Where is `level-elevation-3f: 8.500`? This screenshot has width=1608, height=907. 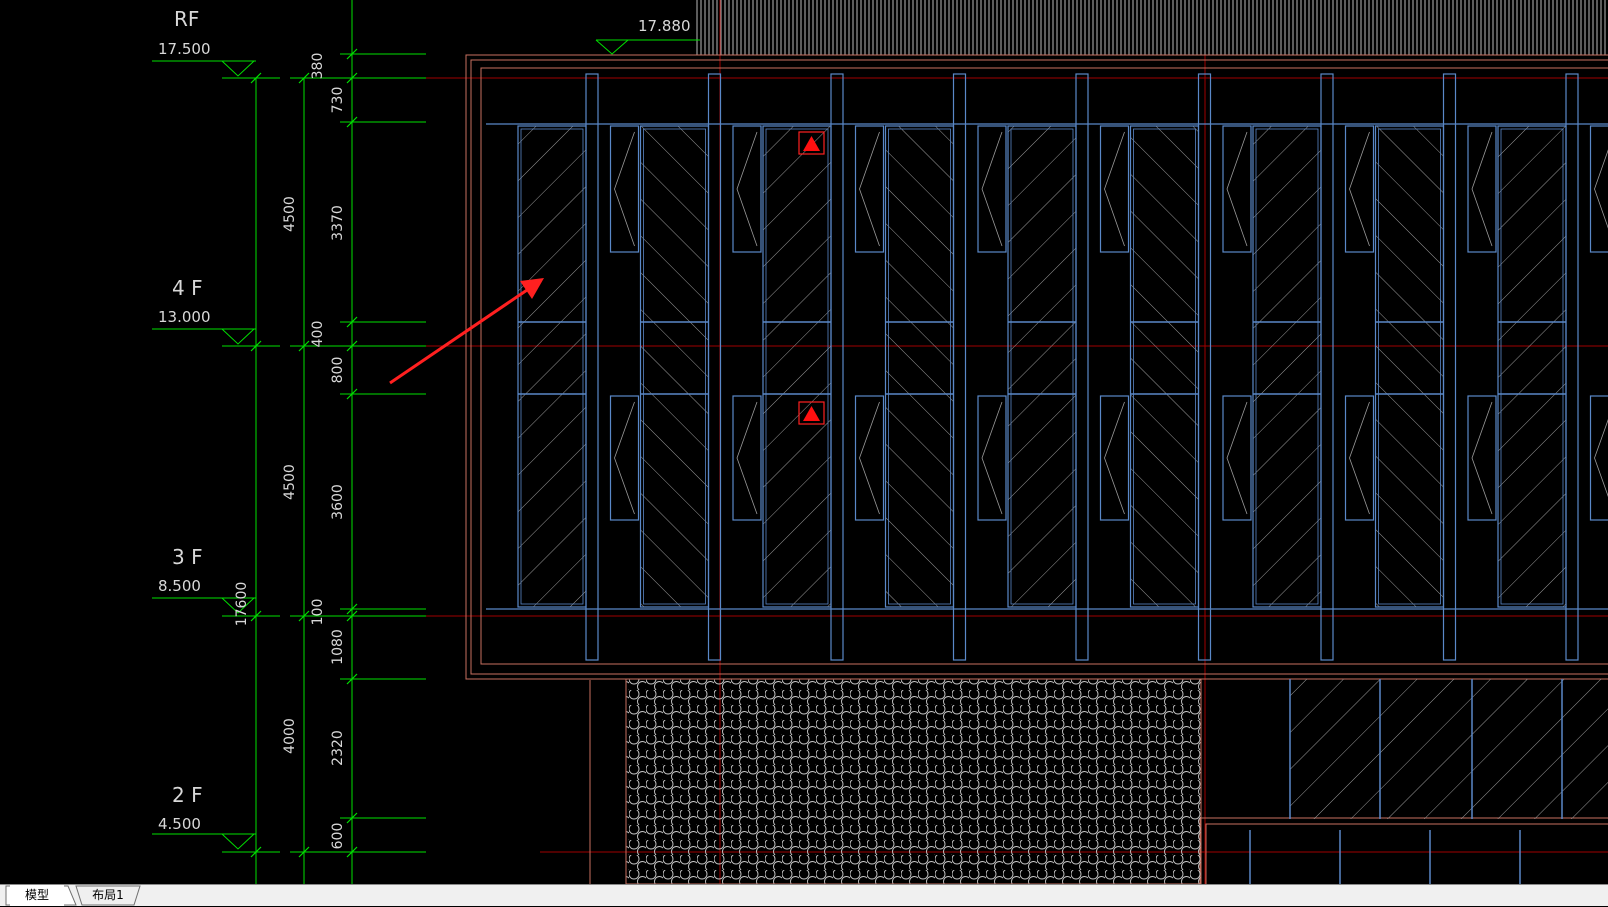 level-elevation-3f: 8.500 is located at coordinates (179, 586).